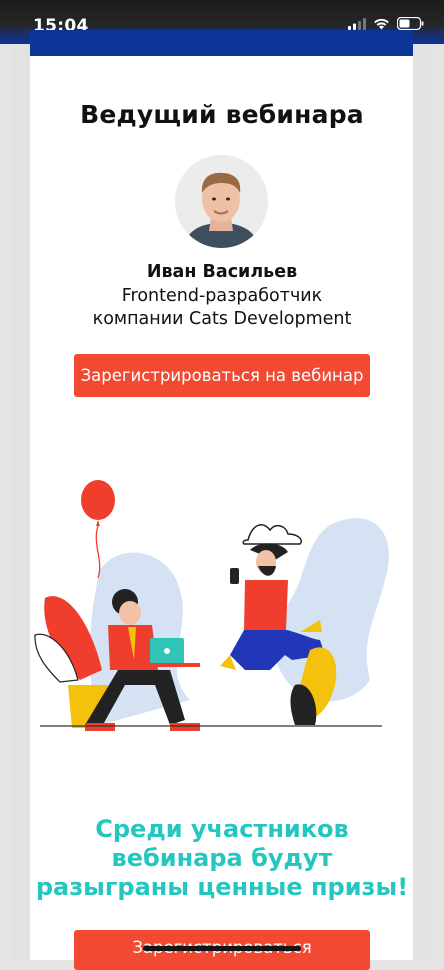 This screenshot has width=444, height=970. What do you see at coordinates (381, 24) in the screenshot?
I see `wifi-icon` at bounding box center [381, 24].